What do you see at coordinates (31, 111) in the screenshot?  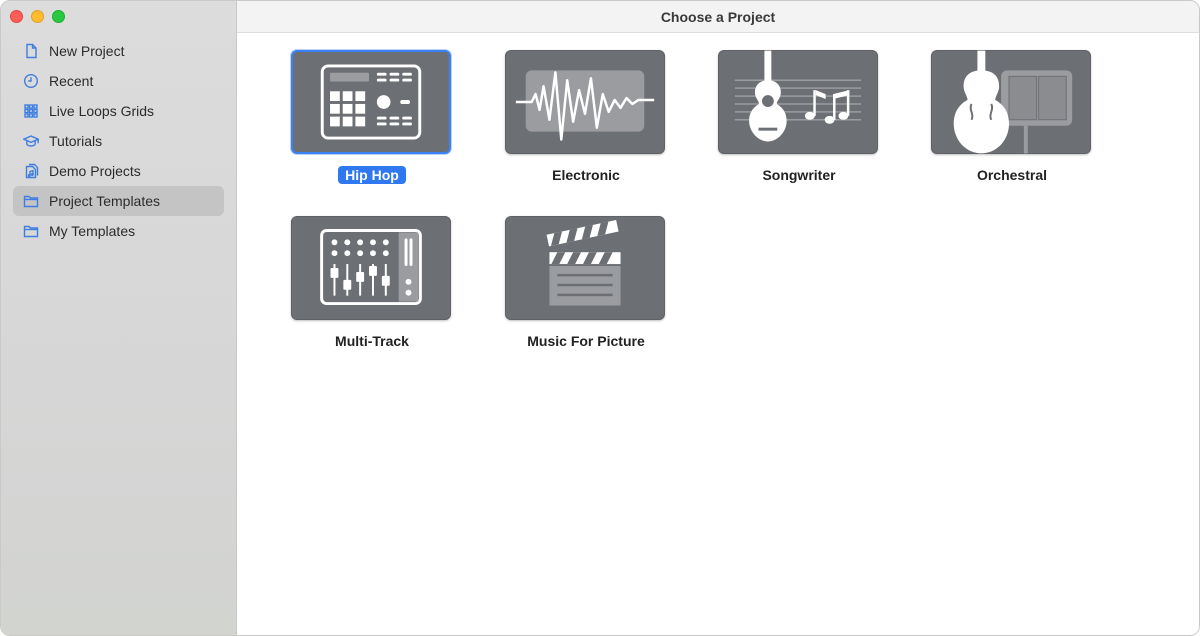 I see `grid-icon` at bounding box center [31, 111].